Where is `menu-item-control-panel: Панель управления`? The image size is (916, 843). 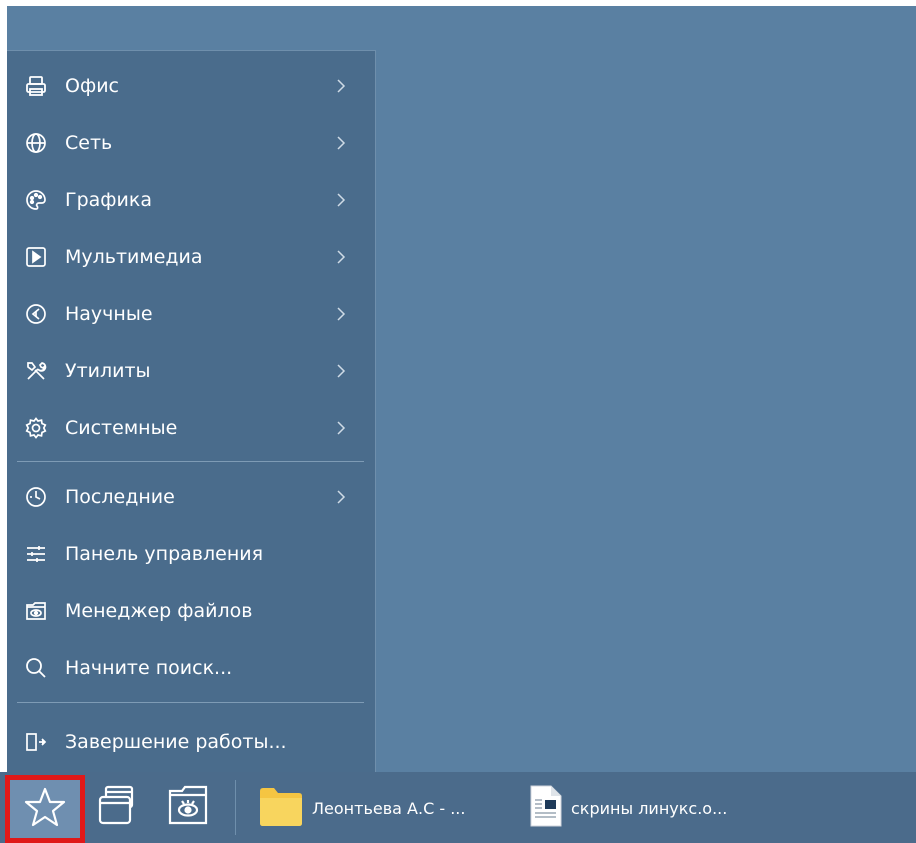 menu-item-control-panel: Панель управления is located at coordinates (191, 553).